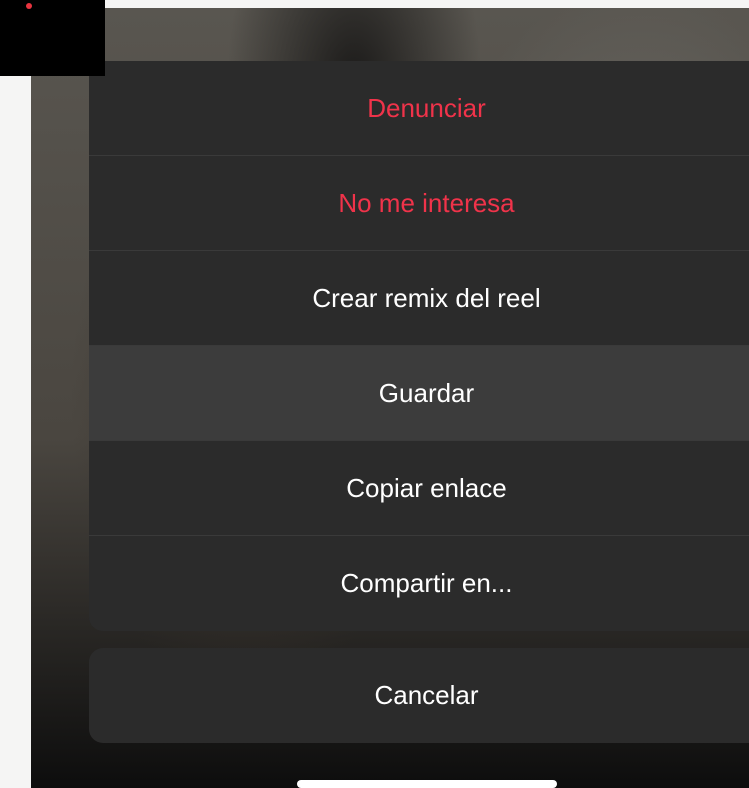  What do you see at coordinates (419, 393) in the screenshot?
I see `save-button: Guardar` at bounding box center [419, 393].